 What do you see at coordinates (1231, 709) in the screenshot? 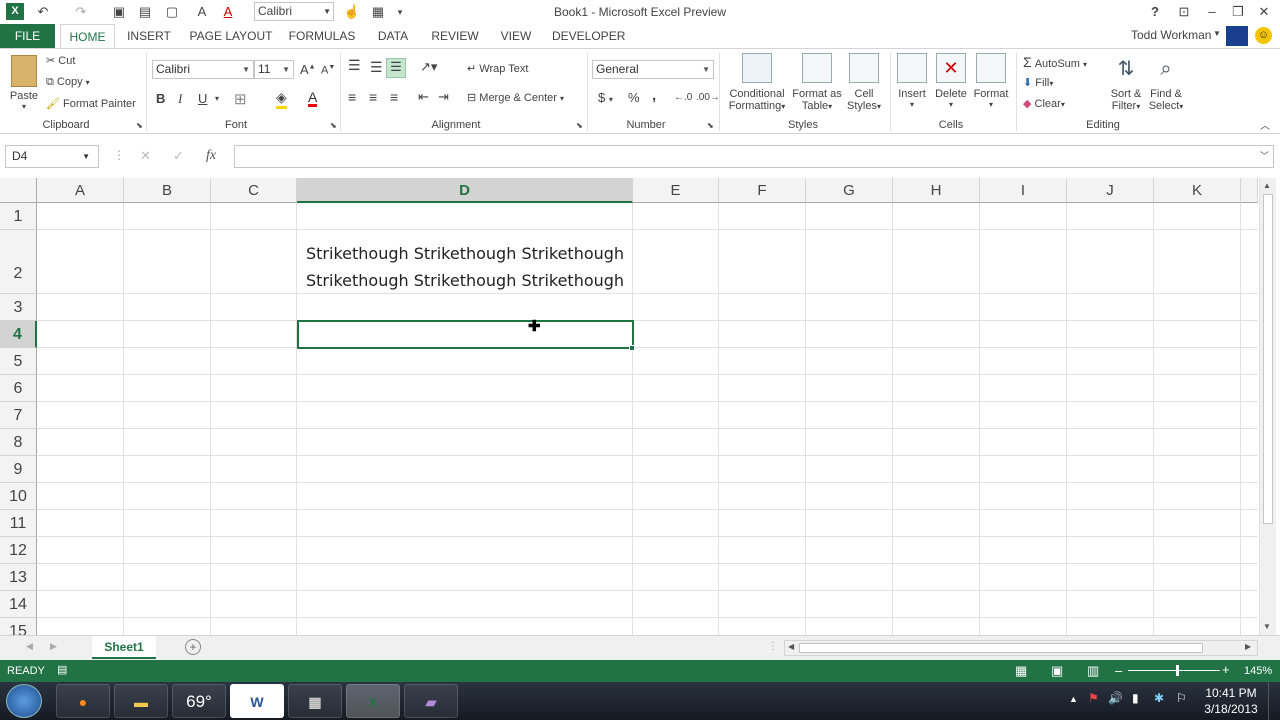
I see `clock-date: 3/18/2013` at bounding box center [1231, 709].